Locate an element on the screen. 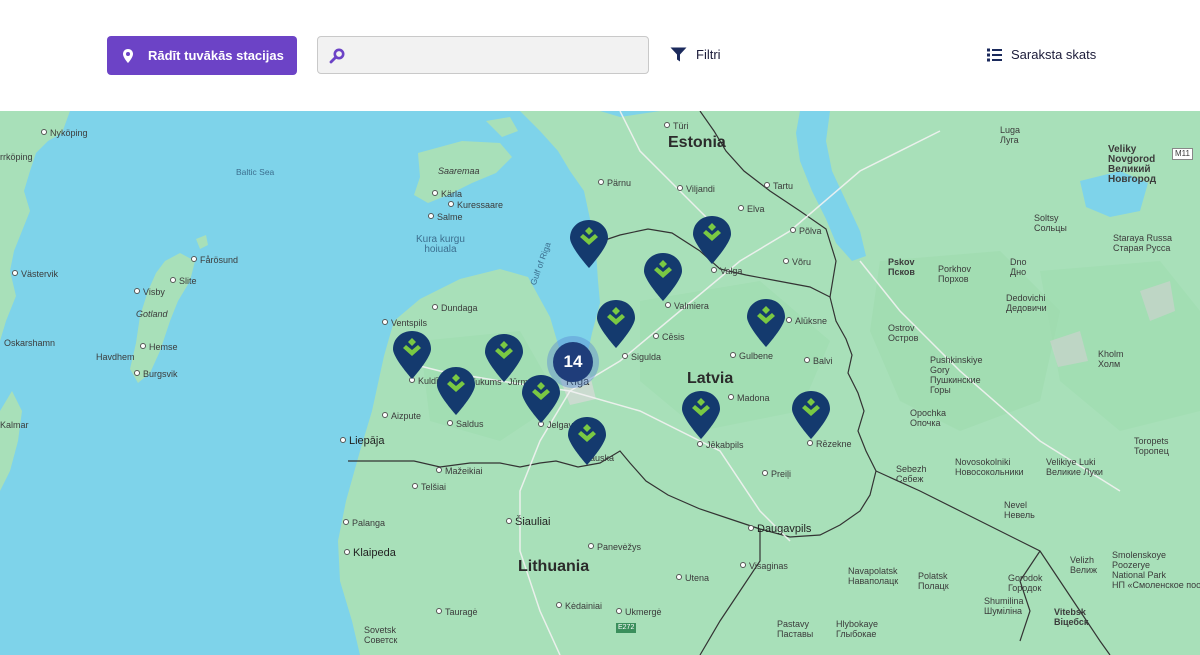 The image size is (1200, 655). place-label: Novosokolniki Новосокольники is located at coordinates (989, 467).